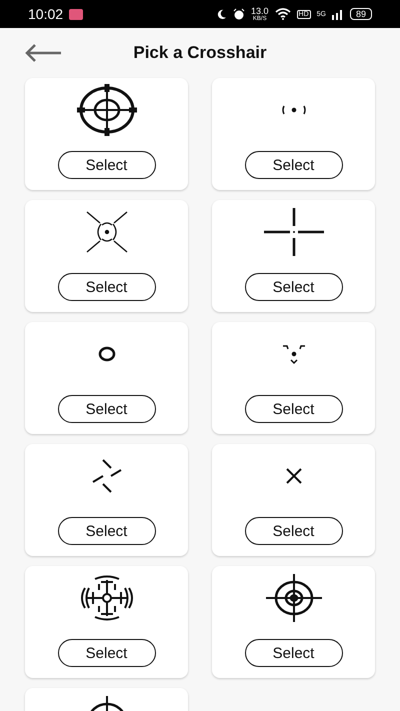 This screenshot has height=711, width=400. I want to click on battery-level: 89, so click(361, 14).